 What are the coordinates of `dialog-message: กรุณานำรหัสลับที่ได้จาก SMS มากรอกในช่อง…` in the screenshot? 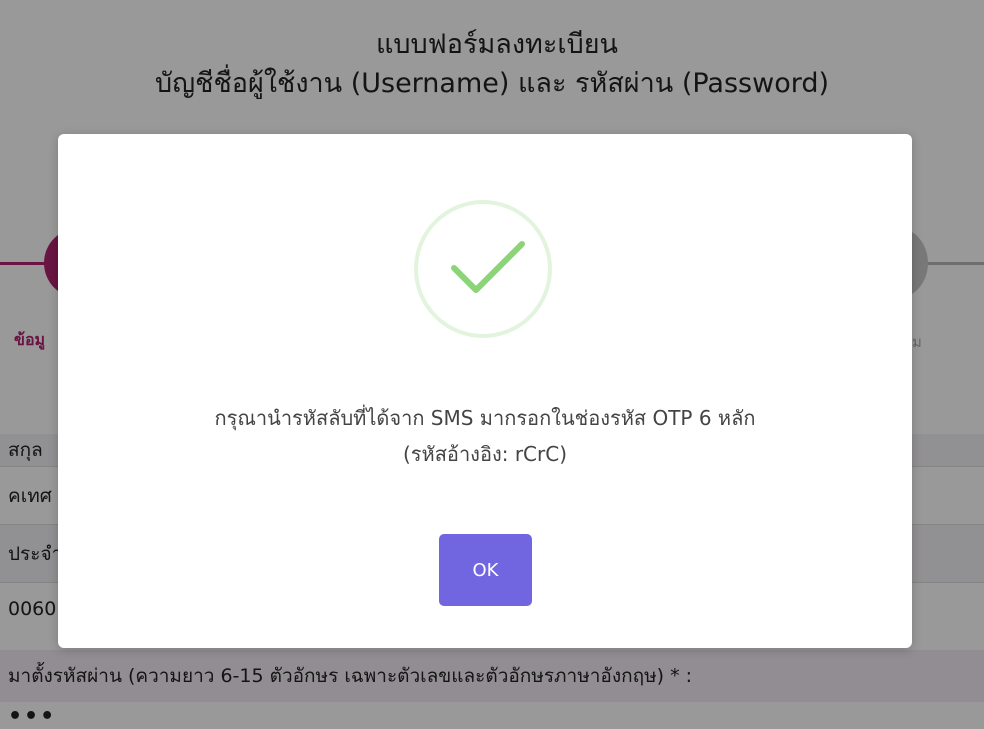 It's located at (485, 436).